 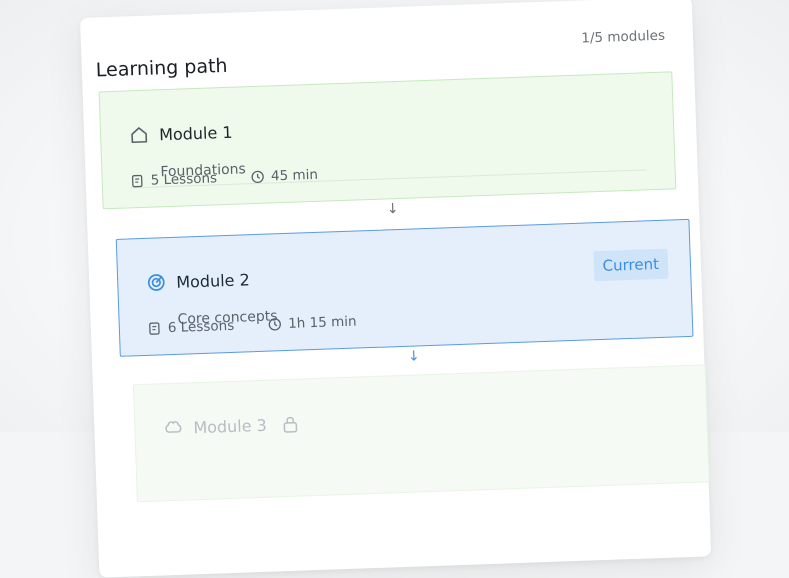 What do you see at coordinates (623, 37) in the screenshot?
I see `modules-progress: 1/5 modules` at bounding box center [623, 37].